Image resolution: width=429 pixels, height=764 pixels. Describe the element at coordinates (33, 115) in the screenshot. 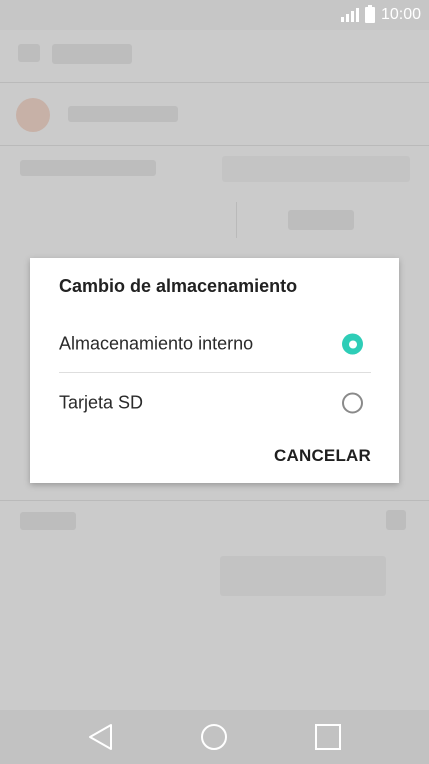

I see `blurred-app-icon` at that location.